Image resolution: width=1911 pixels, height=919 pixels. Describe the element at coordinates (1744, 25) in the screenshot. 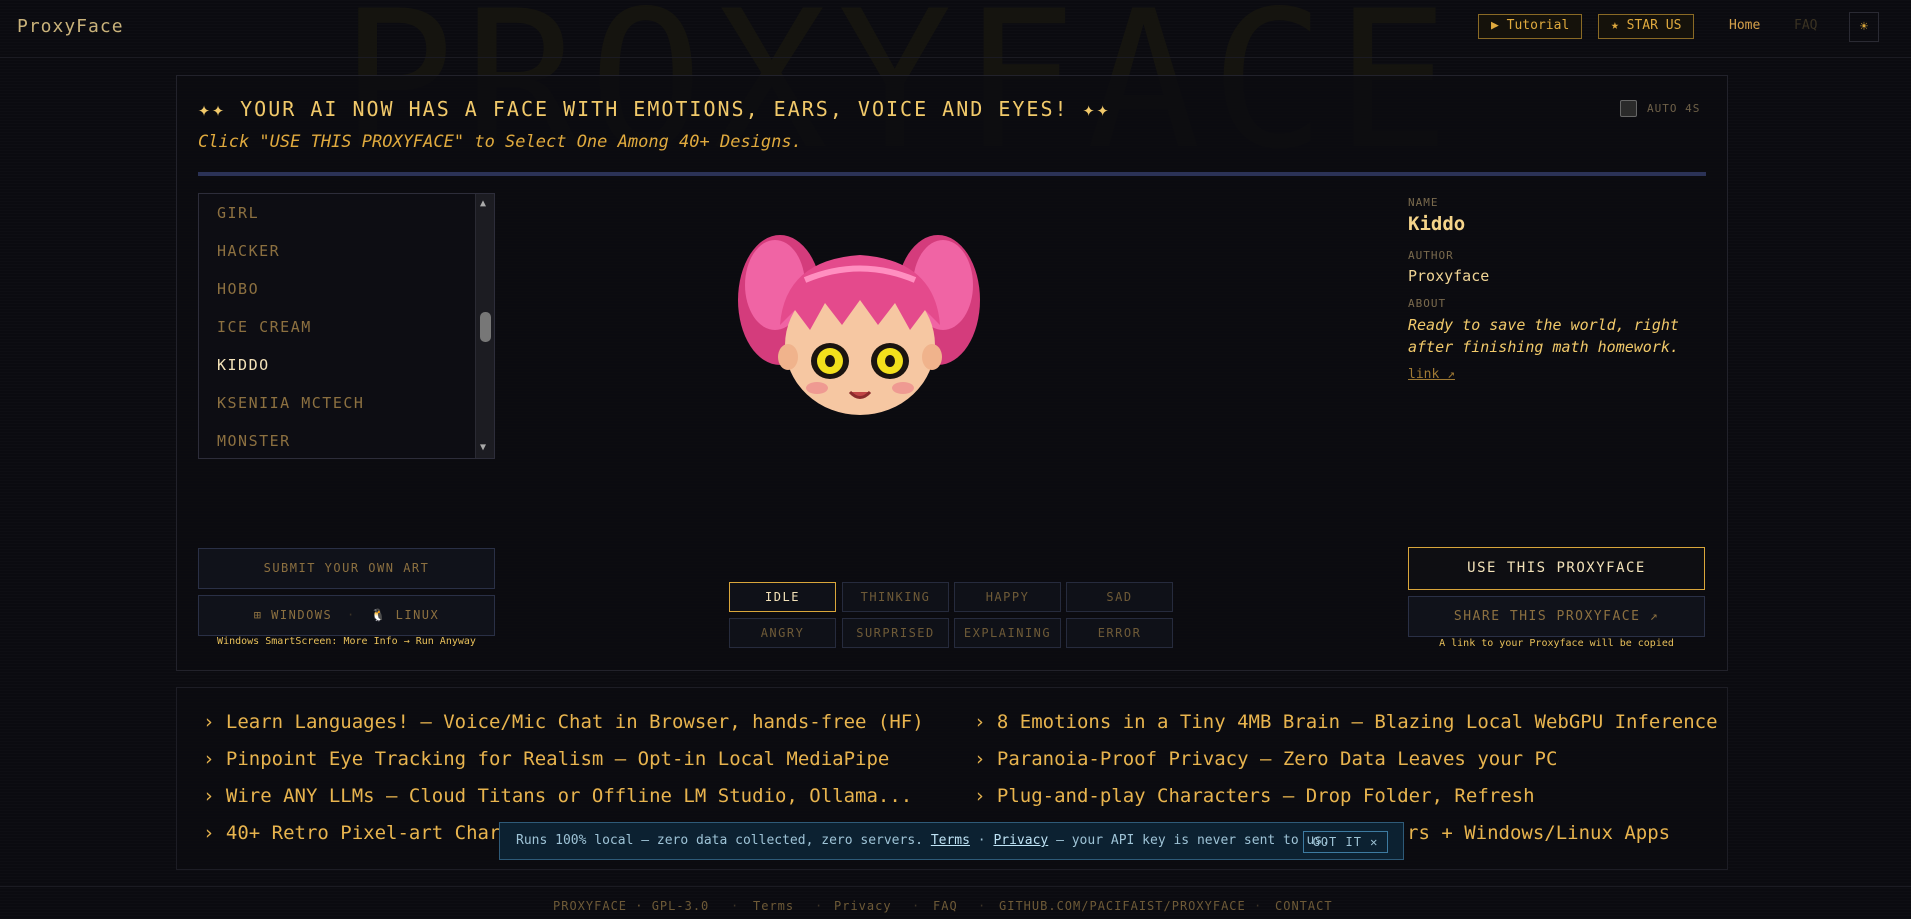

I see `nav-home-link: Home` at that location.